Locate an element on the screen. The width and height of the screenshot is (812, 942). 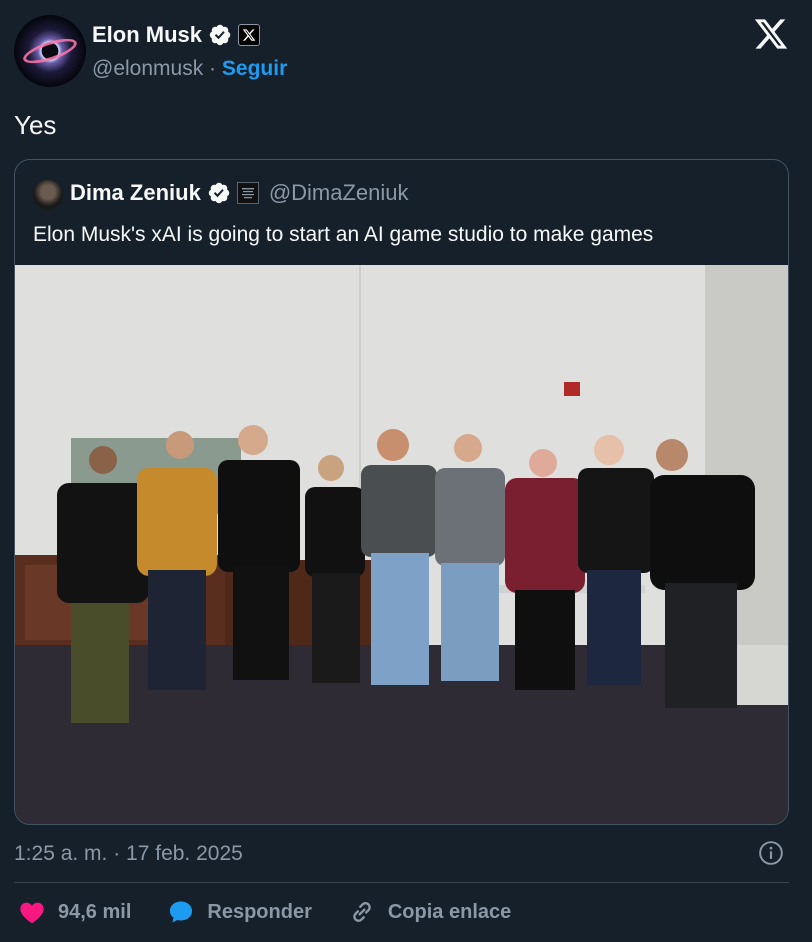
quoted-author-row: Dima Zeniuk @DimaZeniuk is located at coordinates (239, 193).